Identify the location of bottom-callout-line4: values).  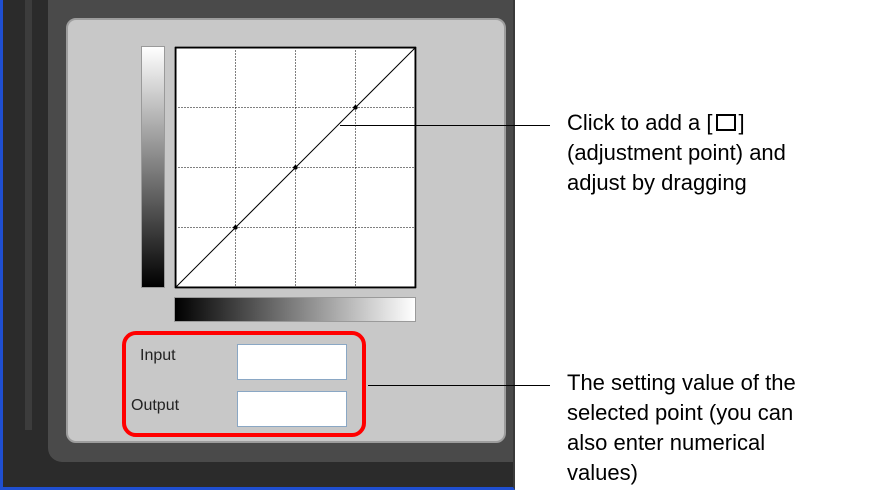
(602, 472).